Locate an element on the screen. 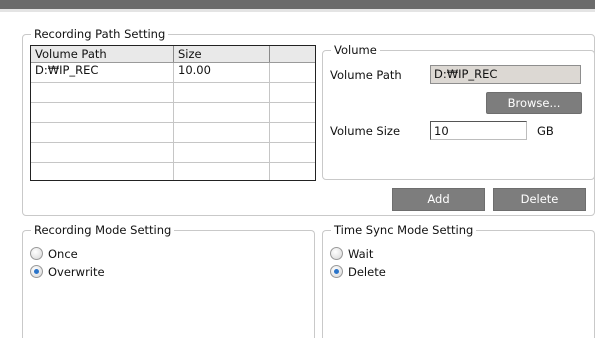 The width and height of the screenshot is (595, 338). window-top-bar is located at coordinates (297, 4).